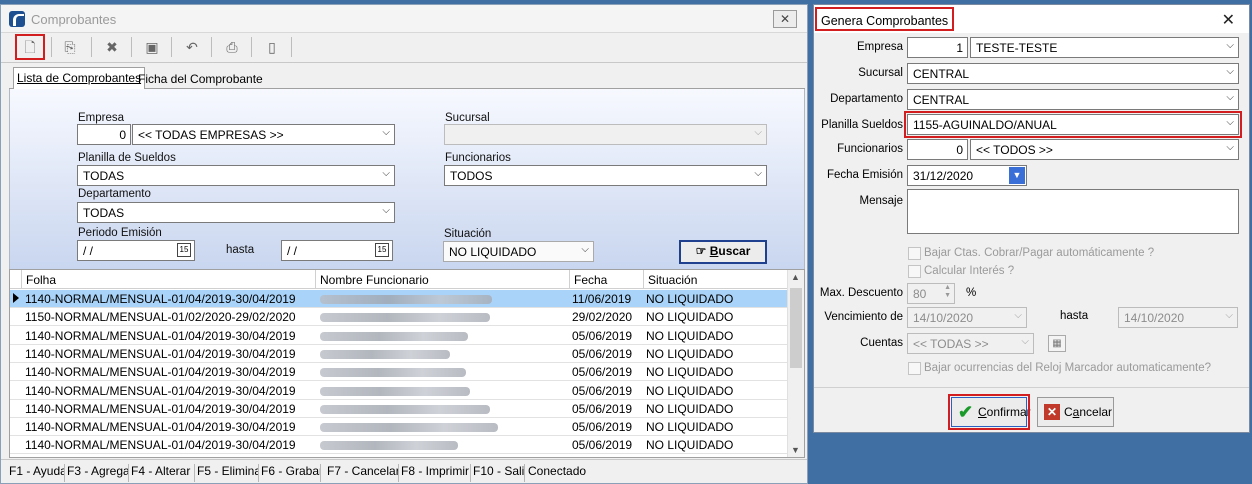 The image size is (1252, 484). I want to click on calendar-dropdown-icon: ▼, so click(1017, 175).